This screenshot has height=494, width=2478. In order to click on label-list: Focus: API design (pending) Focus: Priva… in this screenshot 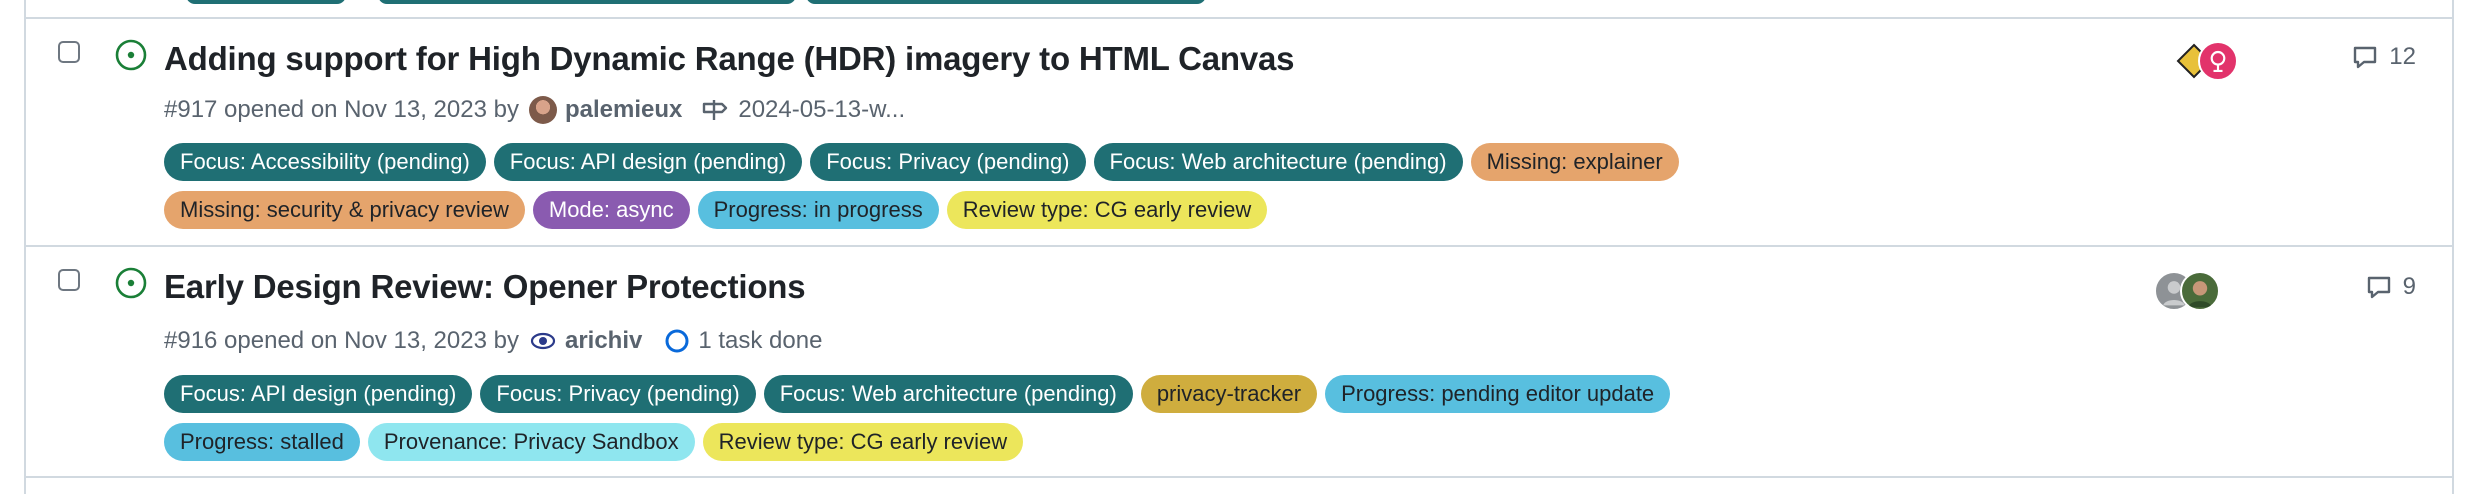, I will do `click(998, 418)`.